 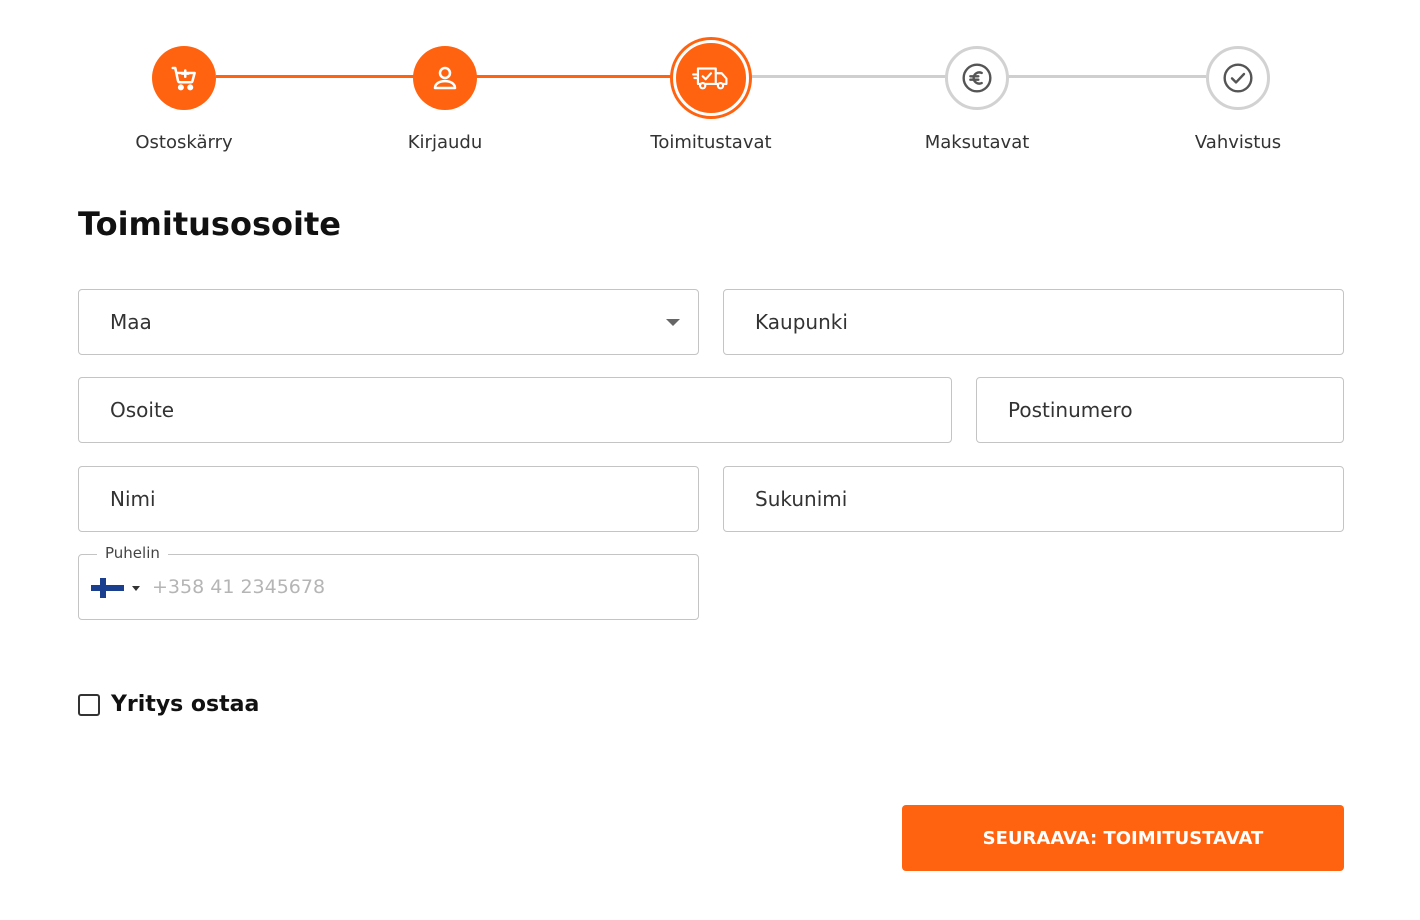 What do you see at coordinates (711, 78) in the screenshot?
I see `delivery-truck-icon` at bounding box center [711, 78].